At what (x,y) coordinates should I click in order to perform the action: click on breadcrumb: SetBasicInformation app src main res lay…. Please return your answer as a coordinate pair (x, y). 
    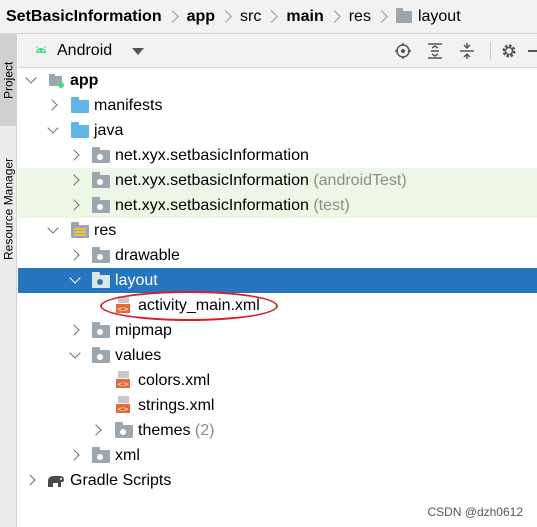
    Looking at the image, I should click on (268, 17).